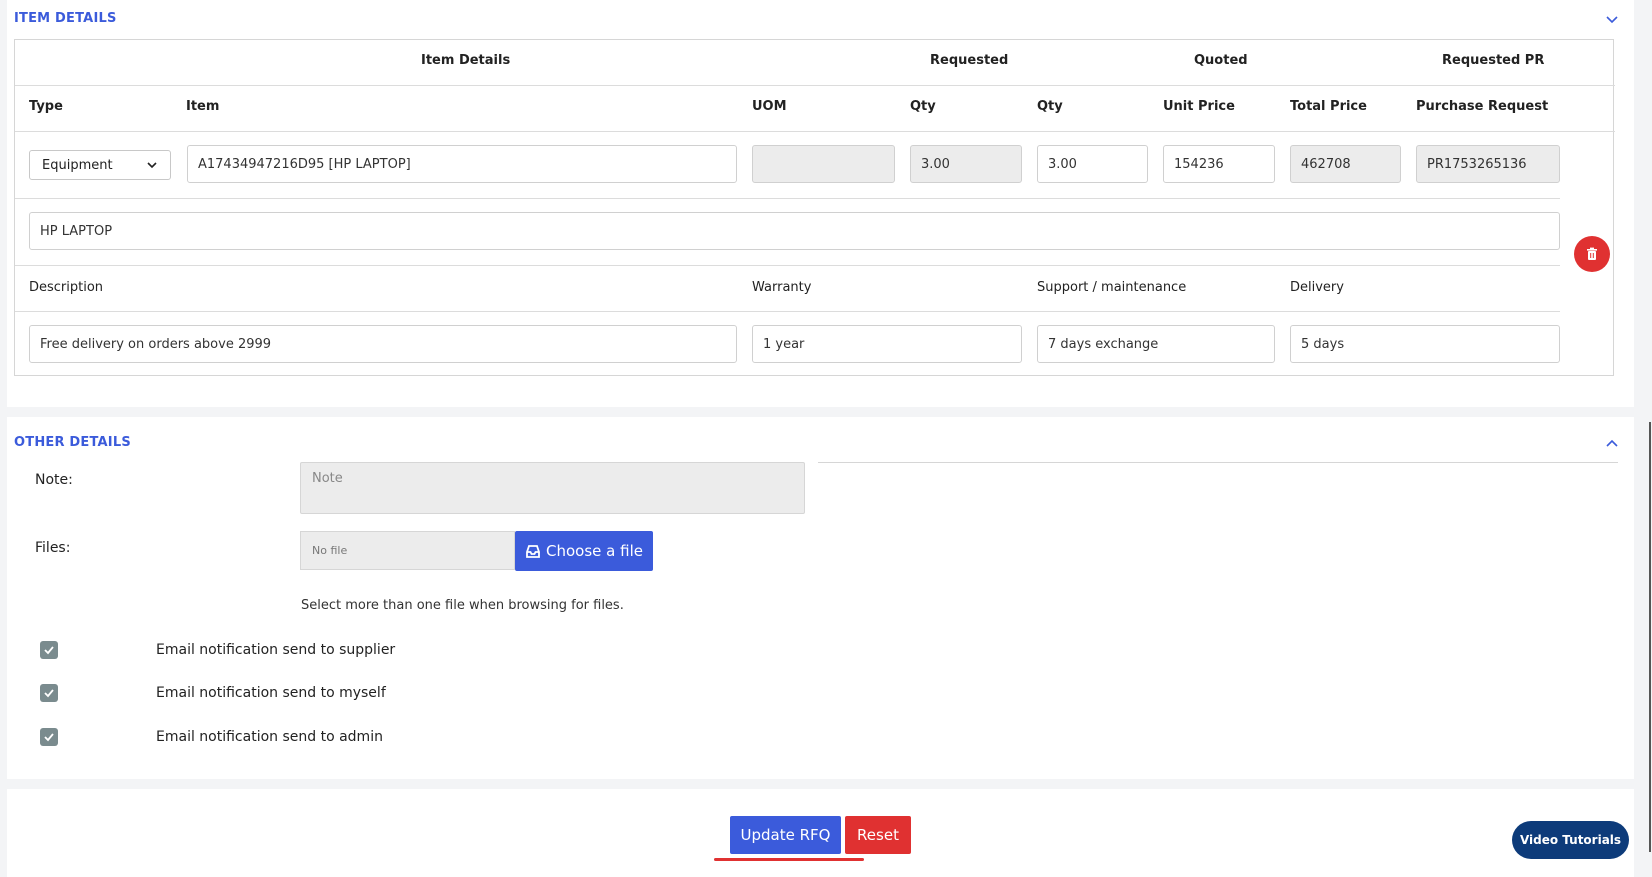  What do you see at coordinates (1570, 840) in the screenshot?
I see `video-tutorials-button: Video Tutorials` at bounding box center [1570, 840].